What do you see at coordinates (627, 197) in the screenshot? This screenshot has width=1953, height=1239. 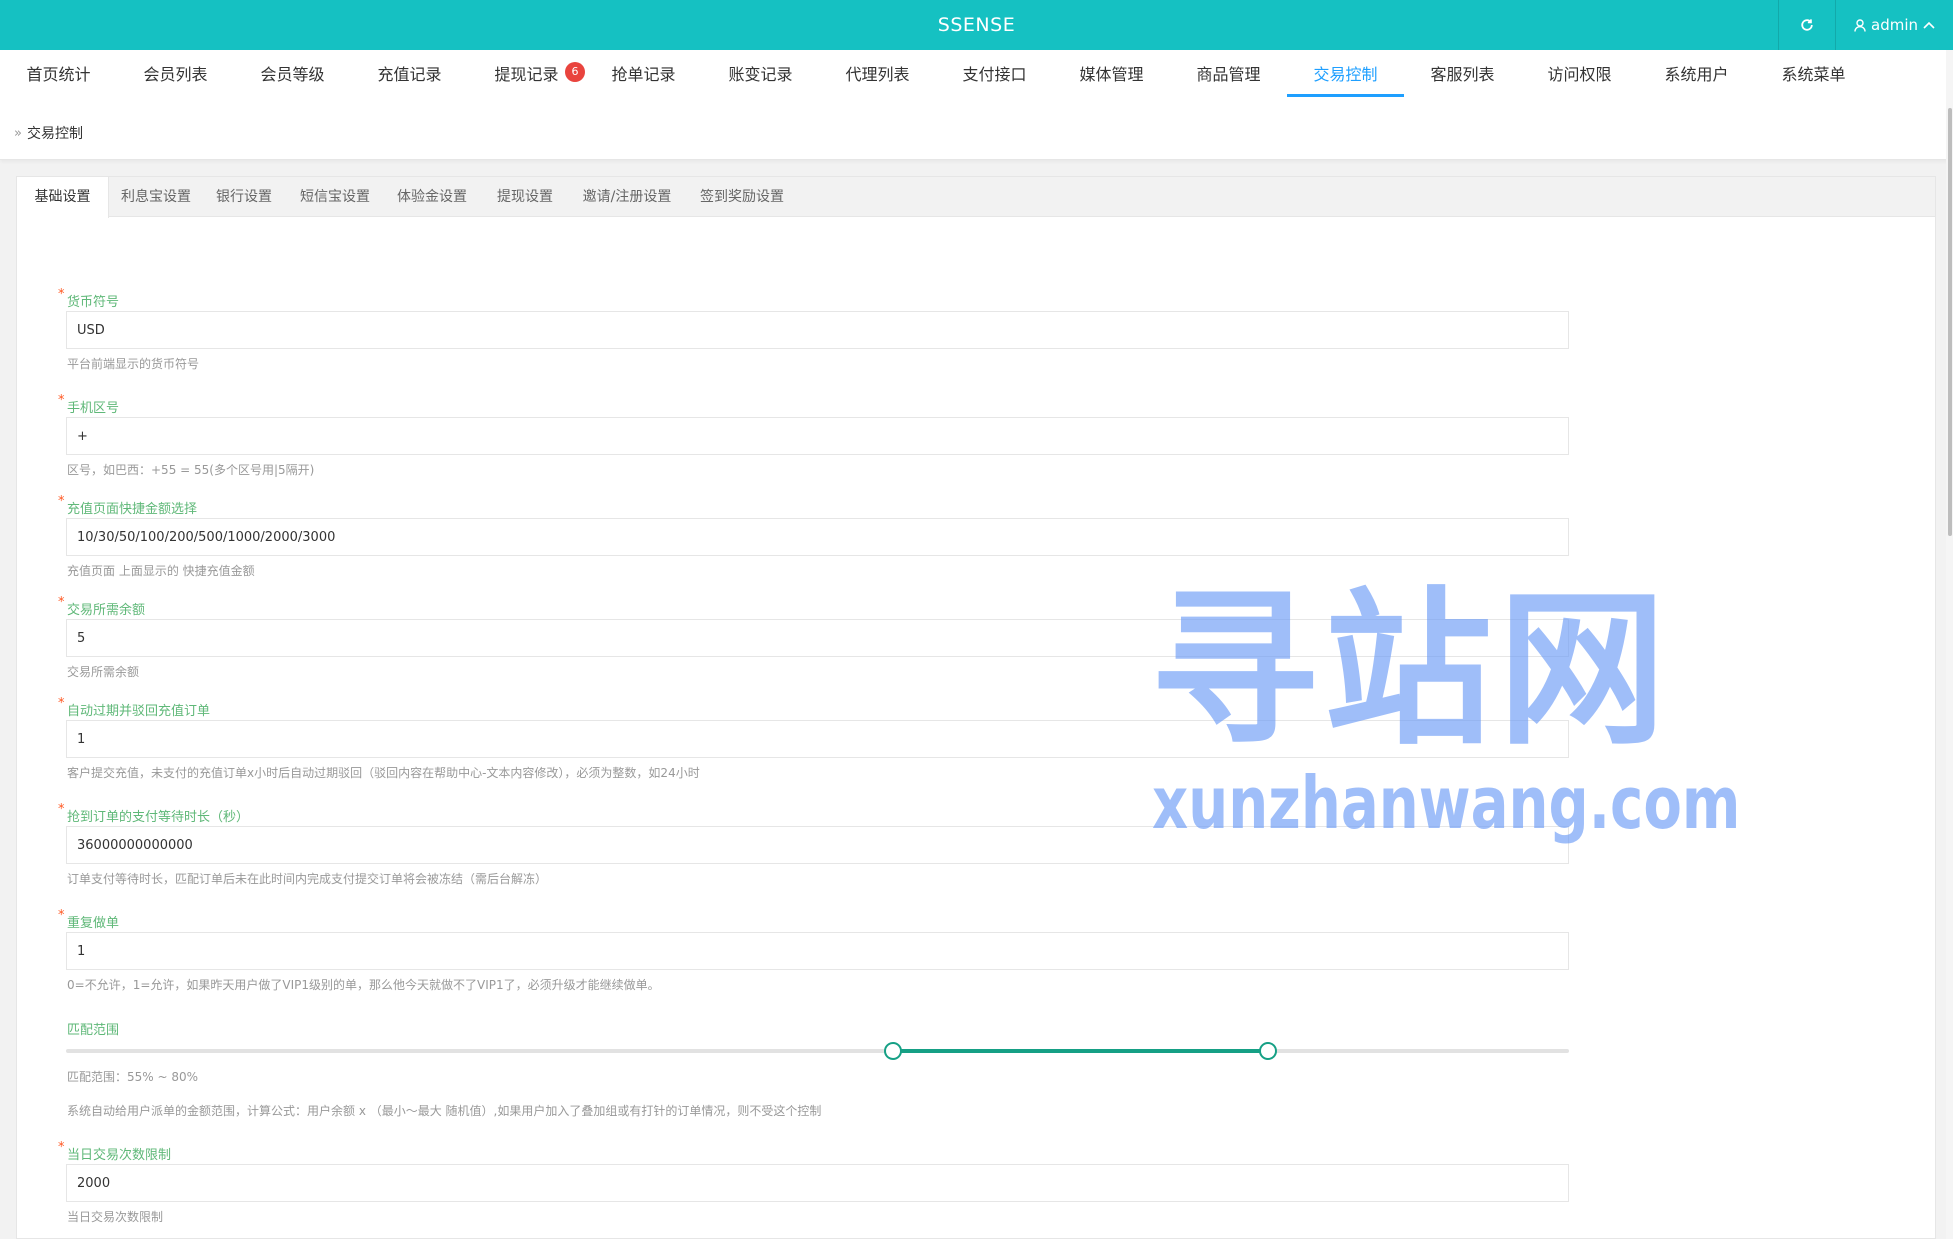 I see `tab-invite-register-settings: 邀请/注册设置` at bounding box center [627, 197].